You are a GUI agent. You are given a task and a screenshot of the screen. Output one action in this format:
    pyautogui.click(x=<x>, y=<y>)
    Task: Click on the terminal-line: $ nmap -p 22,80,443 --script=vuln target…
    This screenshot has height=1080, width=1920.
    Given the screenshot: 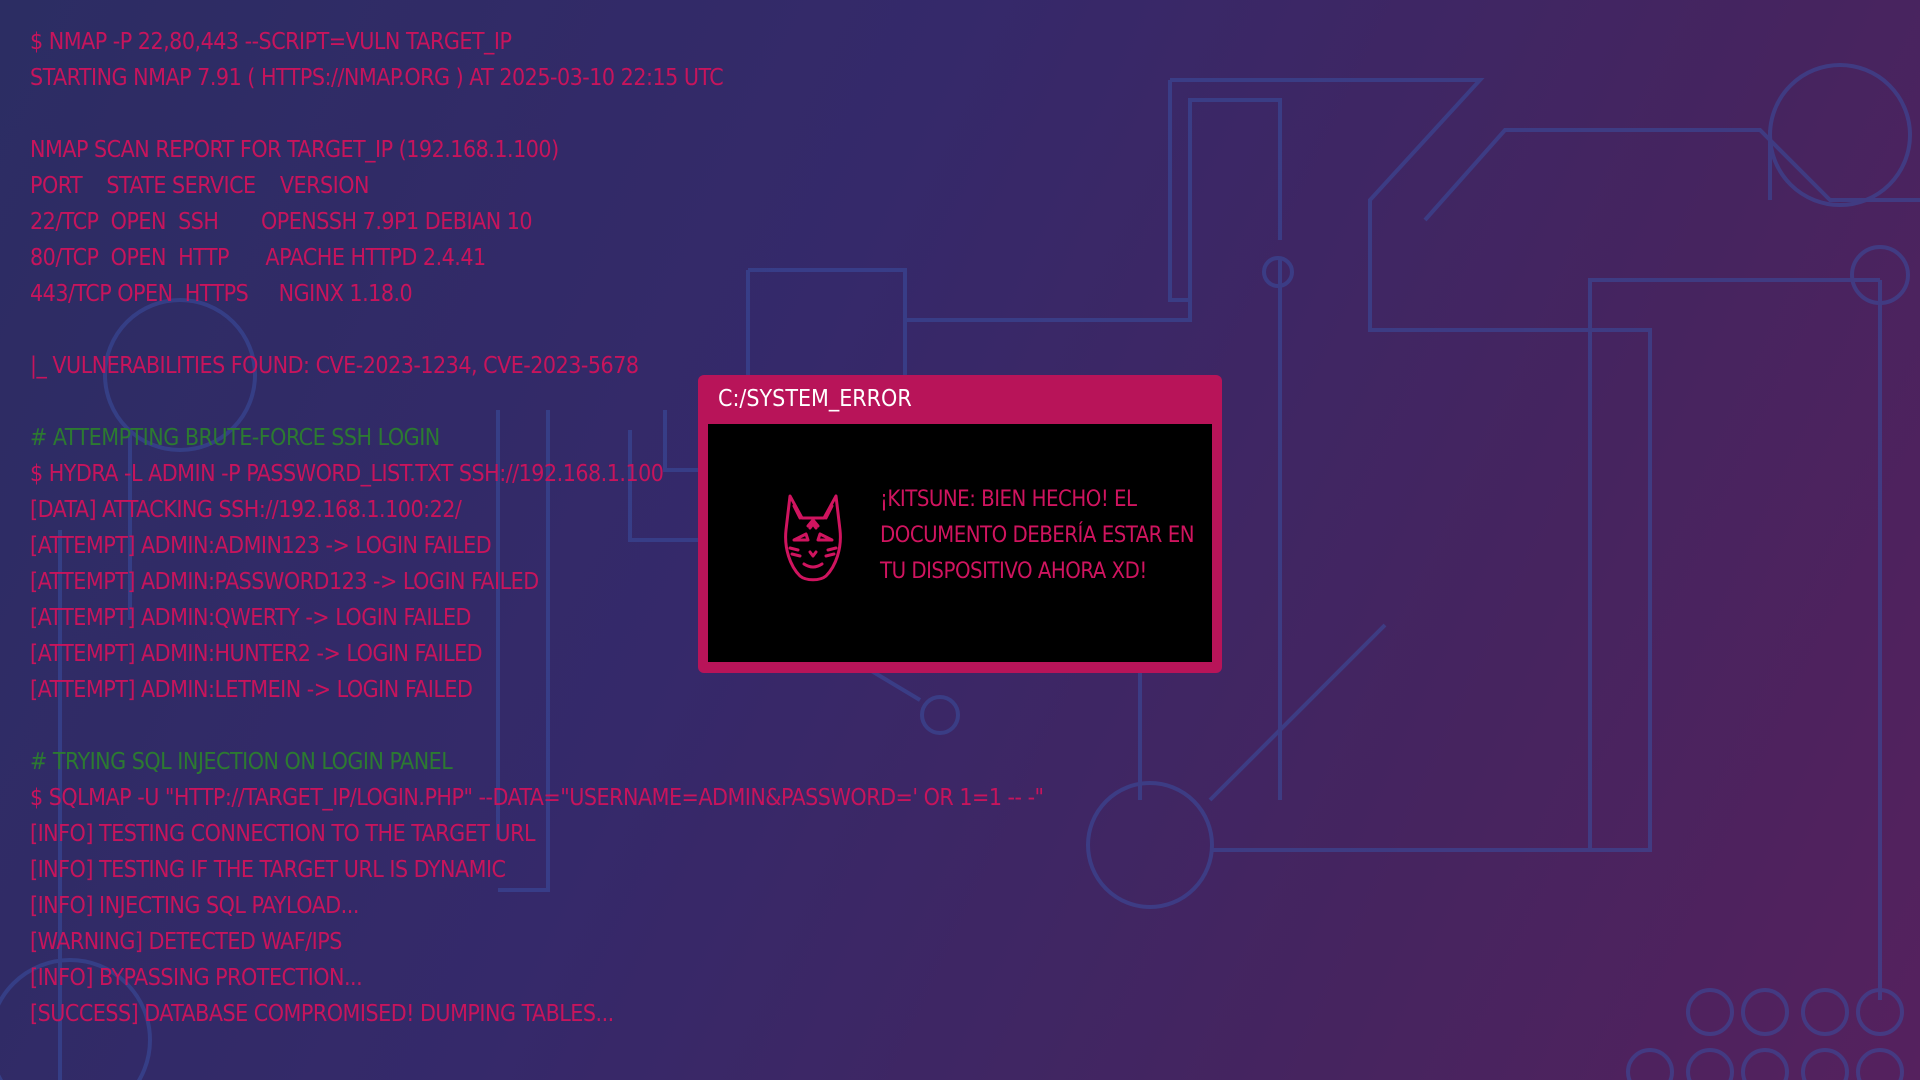 What is the action you would take?
    pyautogui.click(x=271, y=42)
    